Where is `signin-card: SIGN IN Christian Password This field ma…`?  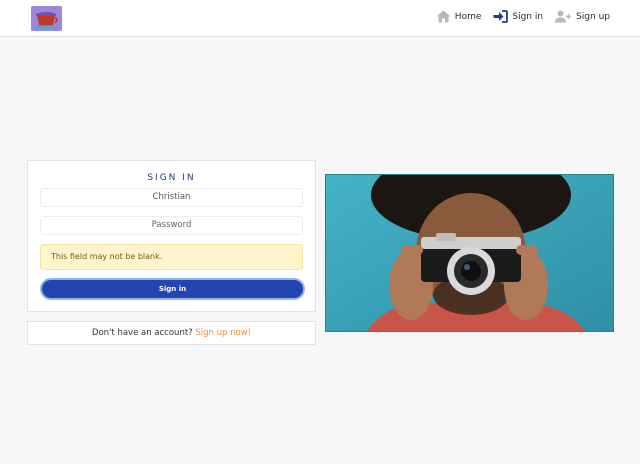
signin-card: SIGN IN Christian Password This field ma… is located at coordinates (171, 236).